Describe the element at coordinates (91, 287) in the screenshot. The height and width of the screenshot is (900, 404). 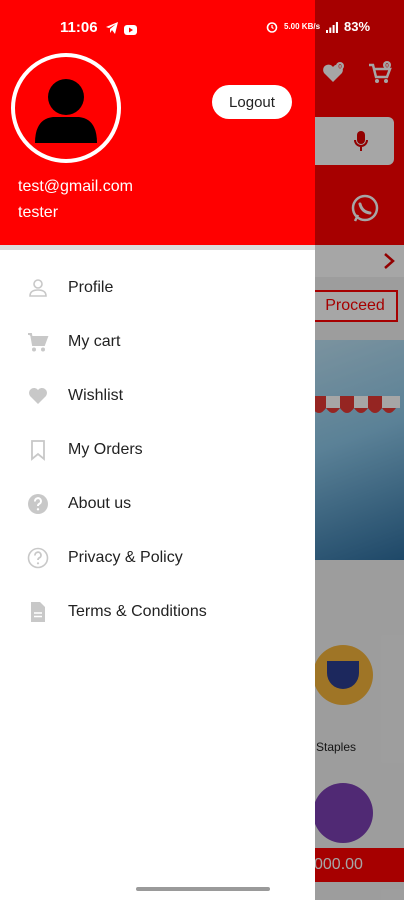
I see `menu-item-label: Profile` at that location.